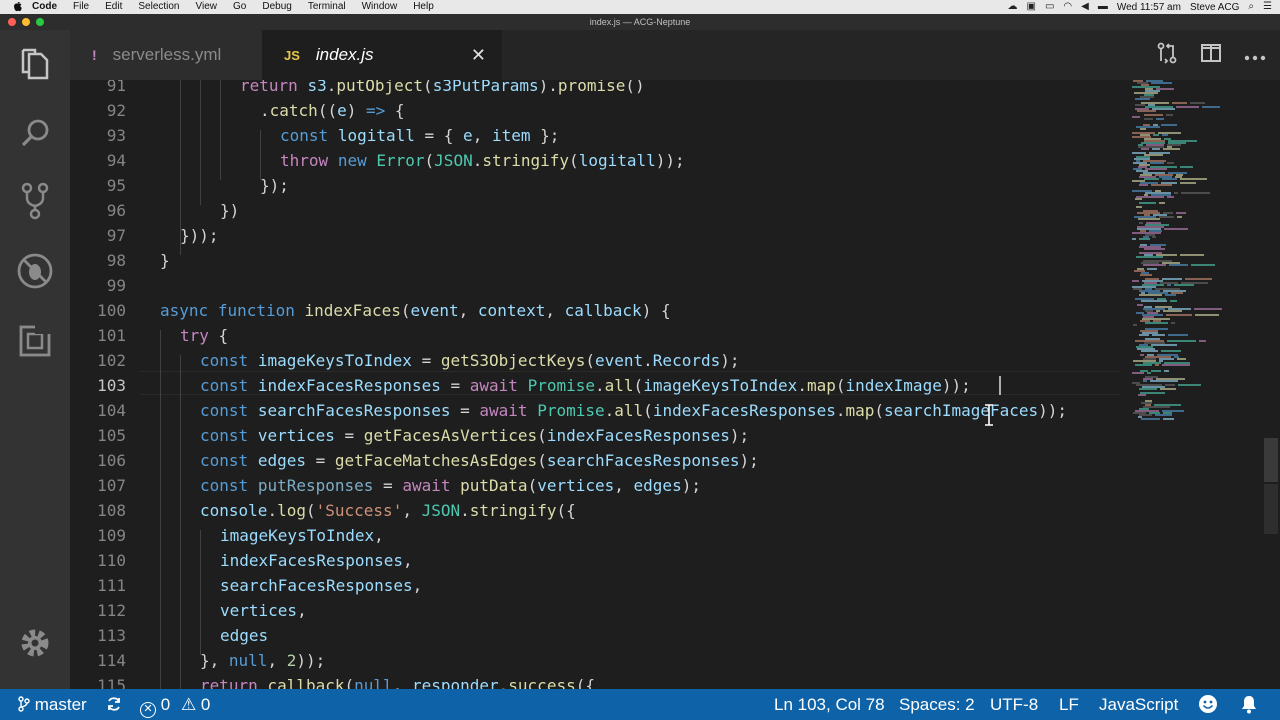 The image size is (1280, 720). I want to click on tab-label: index.js, so click(344, 54).